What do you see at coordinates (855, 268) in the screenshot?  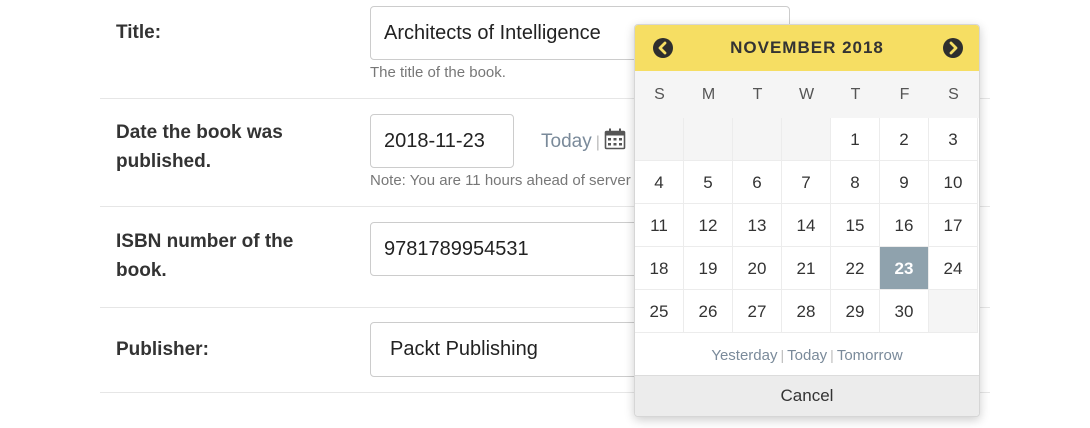 I see `day-cell: 22` at bounding box center [855, 268].